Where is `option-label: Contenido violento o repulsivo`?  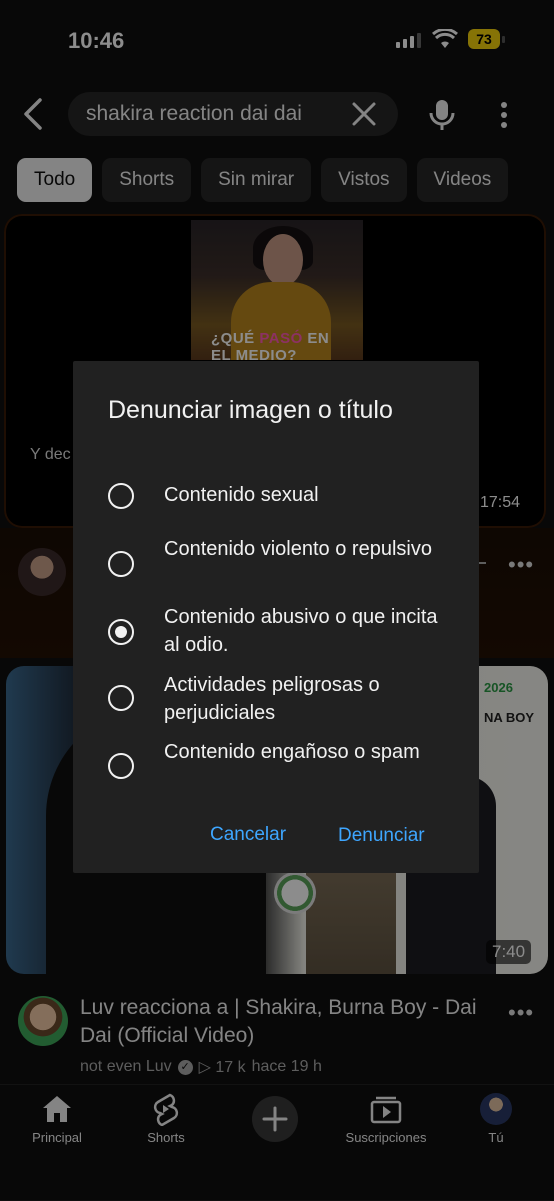 option-label: Contenido violento o repulsivo is located at coordinates (298, 549).